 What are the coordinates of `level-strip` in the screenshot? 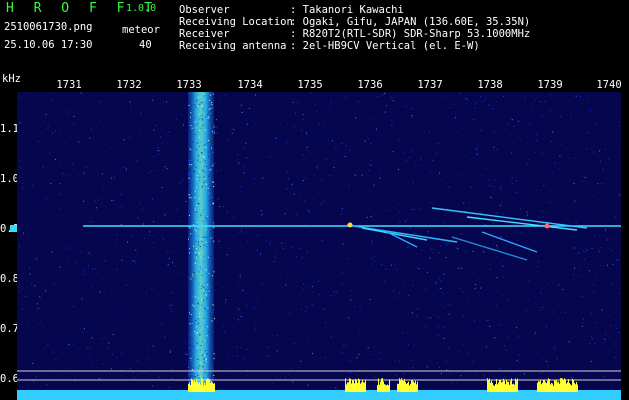 It's located at (319, 395).